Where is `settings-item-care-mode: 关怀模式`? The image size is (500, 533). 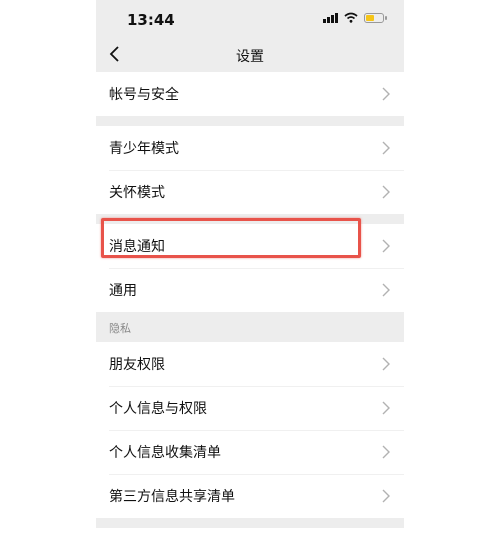 settings-item-care-mode: 关怀模式 is located at coordinates (250, 192).